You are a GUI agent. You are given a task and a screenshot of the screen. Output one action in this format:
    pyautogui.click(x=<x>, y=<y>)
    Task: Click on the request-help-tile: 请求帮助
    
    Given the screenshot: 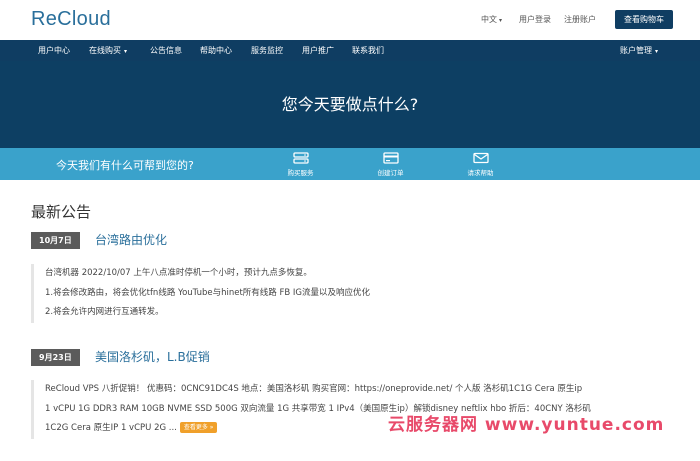 What is the action you would take?
    pyautogui.click(x=480, y=164)
    